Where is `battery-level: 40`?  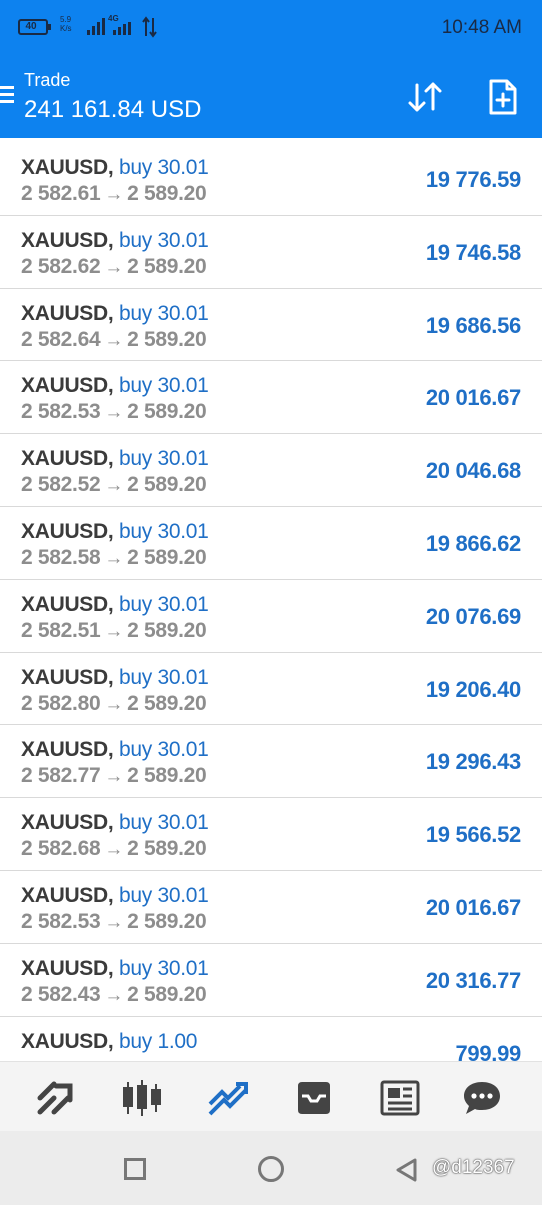 battery-level: 40 is located at coordinates (31, 26).